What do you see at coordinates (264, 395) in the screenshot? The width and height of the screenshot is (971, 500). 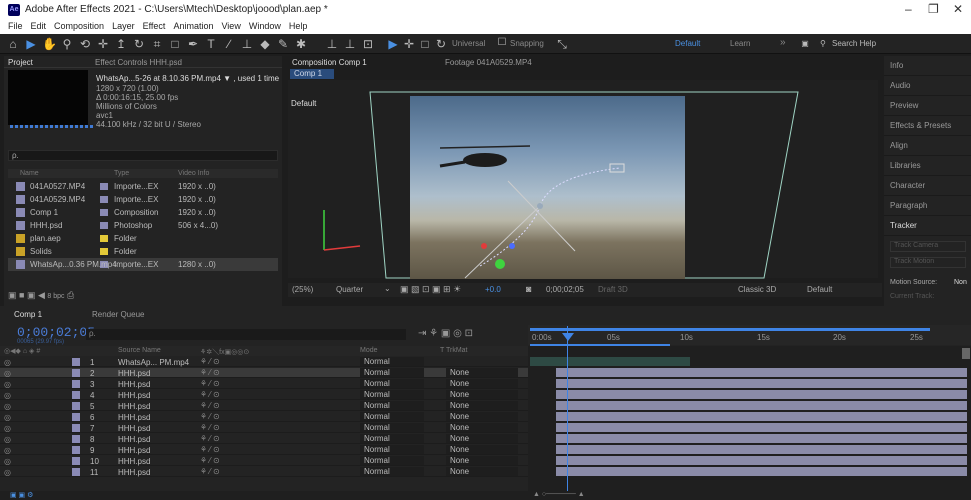 I see `timeline-layer-row: ◎ 4 HHH.psd ⚘ ⁄ ⊙ Normal None` at bounding box center [264, 395].